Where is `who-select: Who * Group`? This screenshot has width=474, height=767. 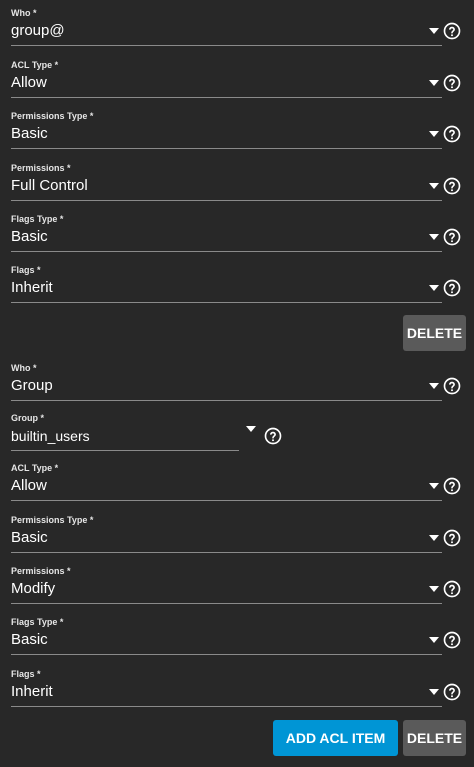 who-select: Who * Group is located at coordinates (226, 381).